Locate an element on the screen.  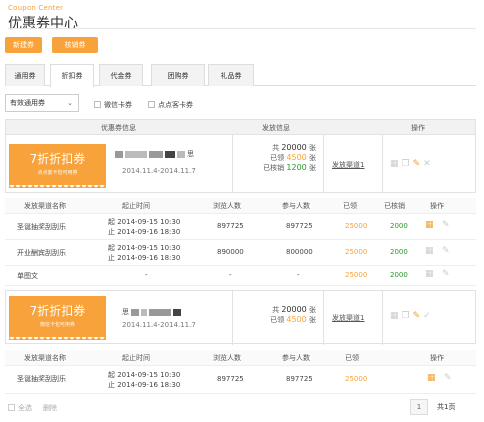
channel-table-header: 发放渠道名称 起止时间 浏览人数 参与人数 已领 操作 is located at coordinates (240, 358).